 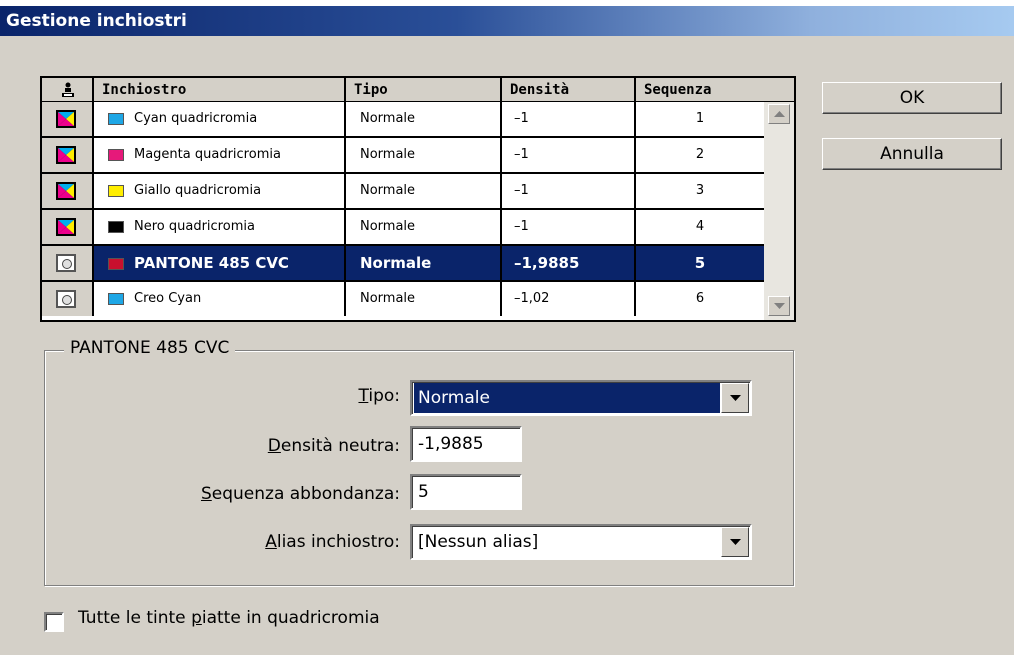 I want to click on ink-name-cell: Magenta quadricromia, so click(x=220, y=155).